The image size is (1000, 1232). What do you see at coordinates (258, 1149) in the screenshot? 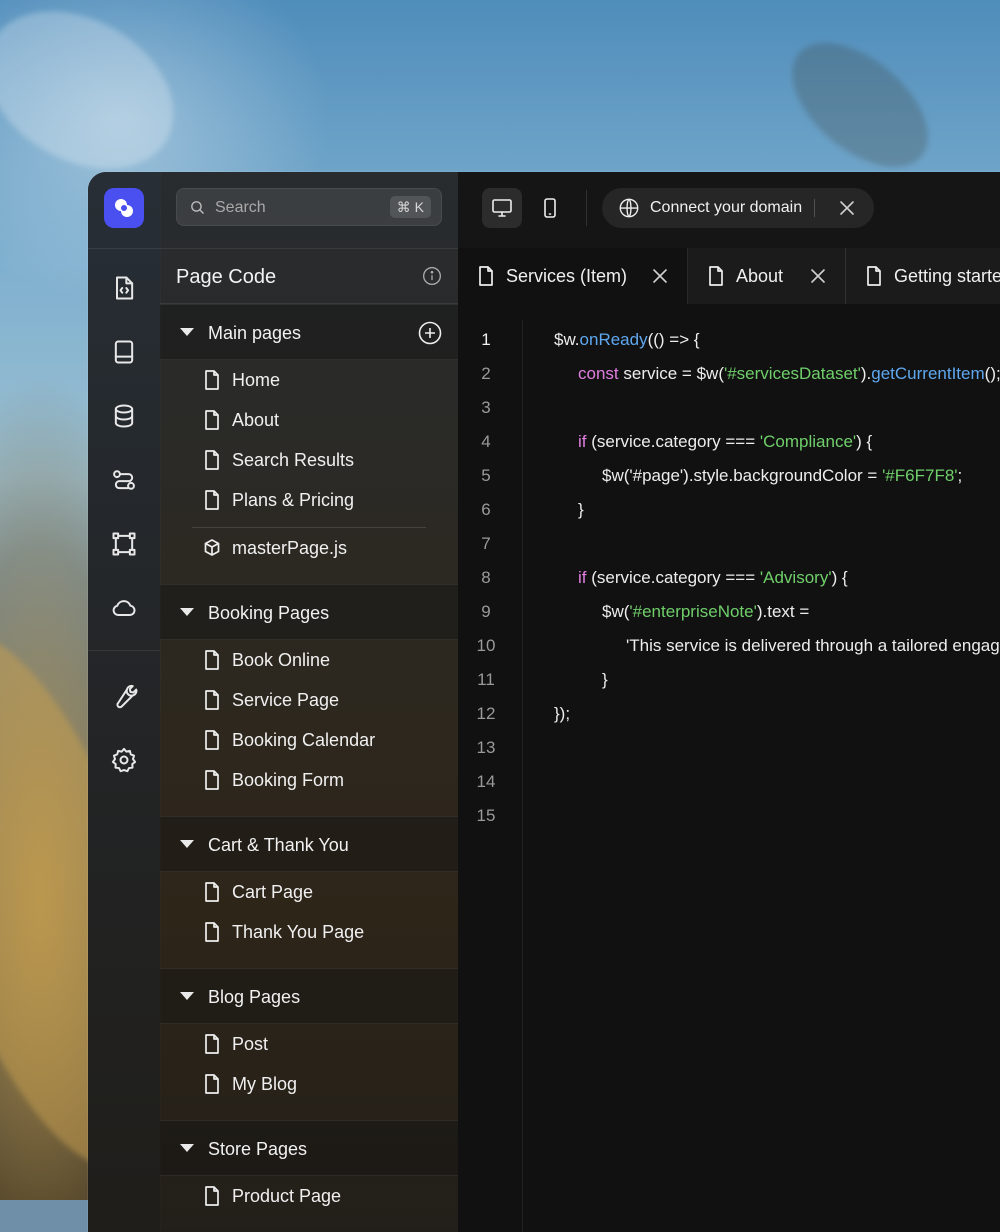
I see `section-label: Store Pages` at bounding box center [258, 1149].